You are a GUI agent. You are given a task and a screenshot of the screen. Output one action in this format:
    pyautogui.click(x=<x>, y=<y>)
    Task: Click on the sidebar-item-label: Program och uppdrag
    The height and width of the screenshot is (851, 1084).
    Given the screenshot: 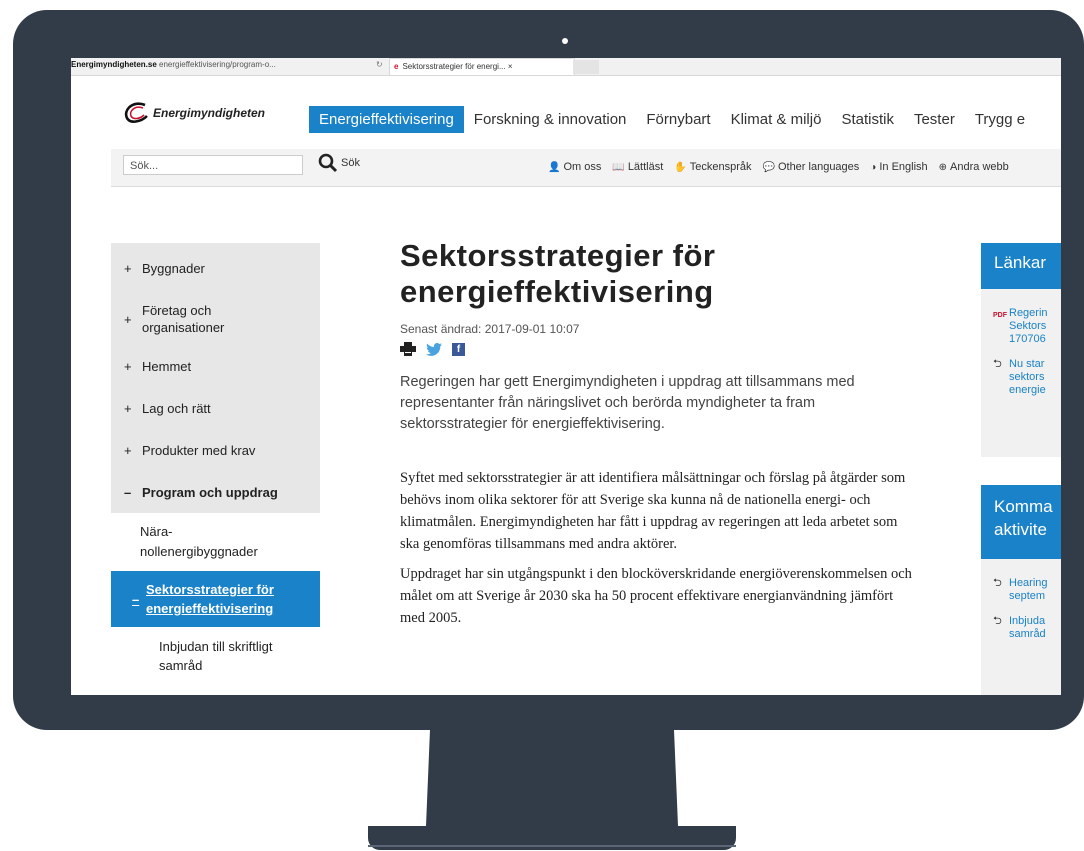 What is the action you would take?
    pyautogui.click(x=210, y=492)
    